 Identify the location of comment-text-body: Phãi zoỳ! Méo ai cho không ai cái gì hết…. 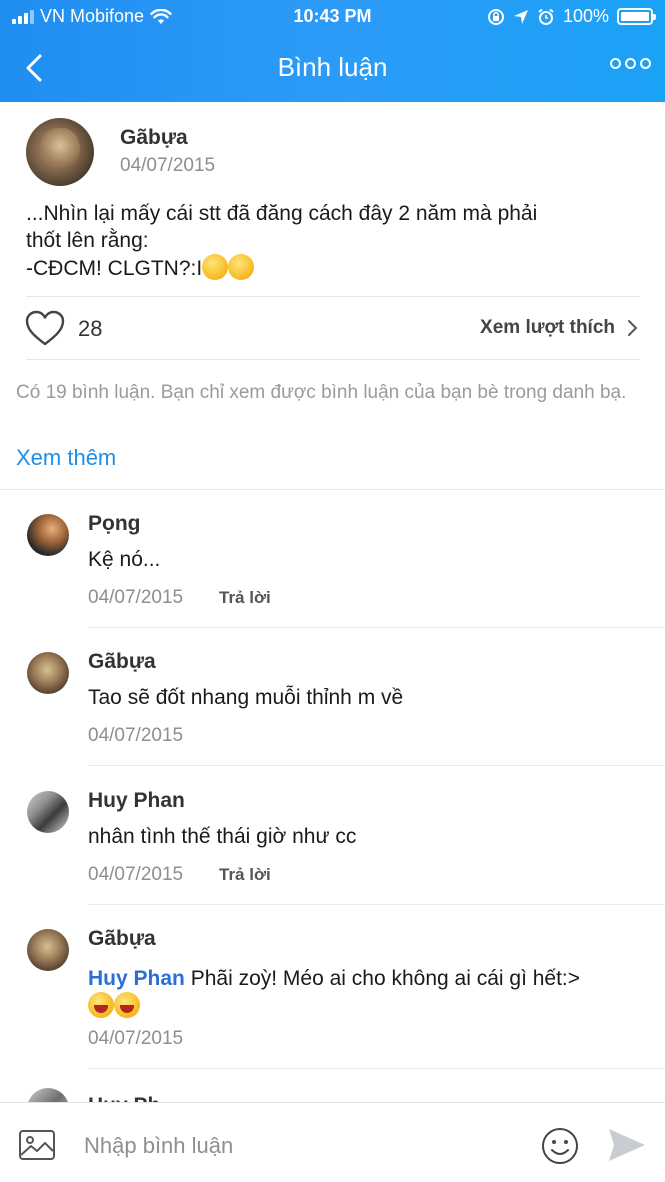
(385, 978).